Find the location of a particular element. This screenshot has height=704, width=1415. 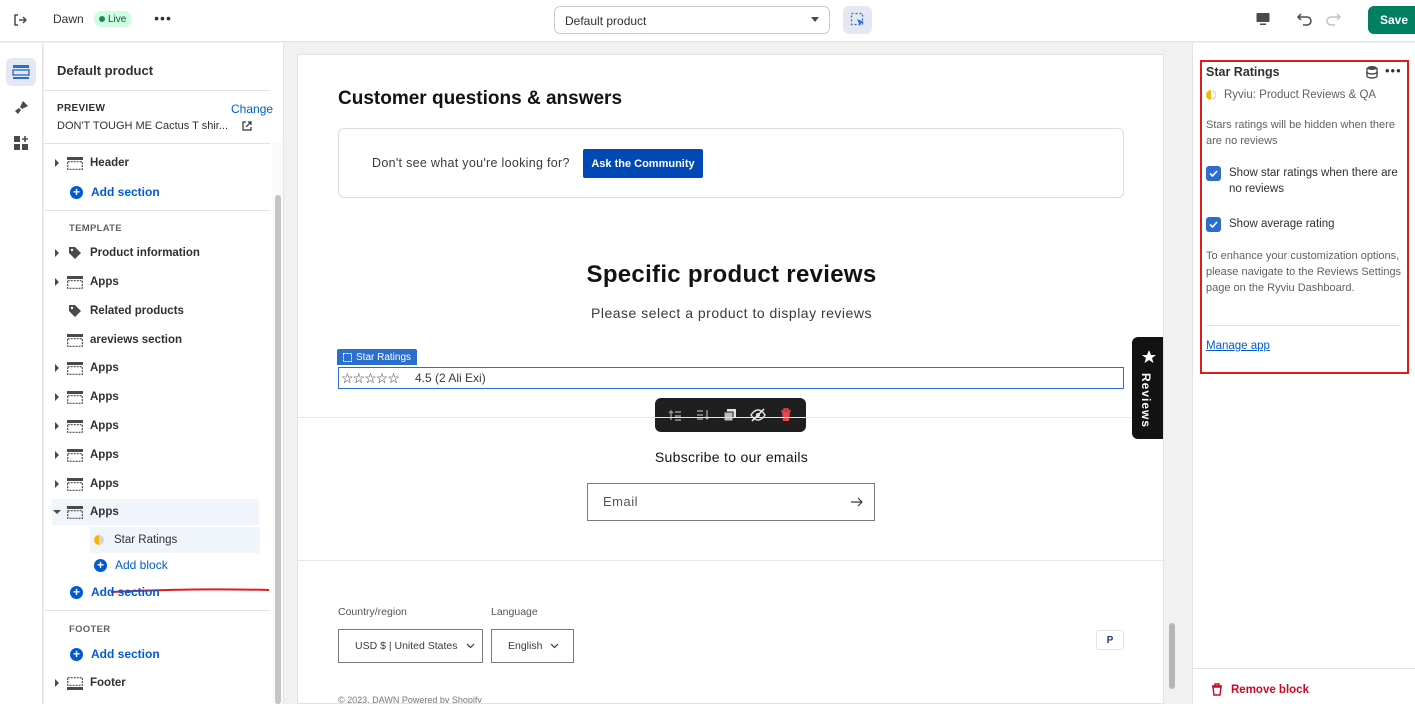

arrow-right-icon is located at coordinates (857, 502).